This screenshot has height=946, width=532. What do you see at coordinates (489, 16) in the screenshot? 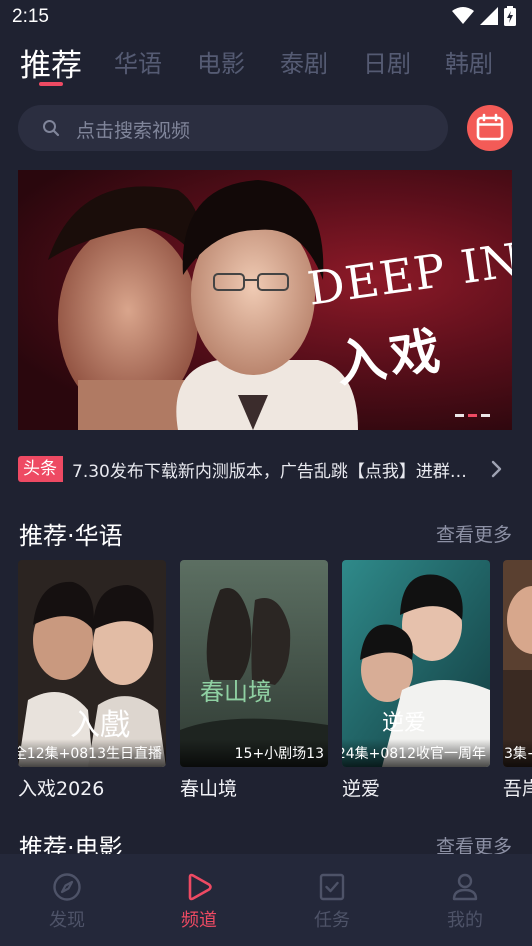
I see `cellular-signal-icon` at bounding box center [489, 16].